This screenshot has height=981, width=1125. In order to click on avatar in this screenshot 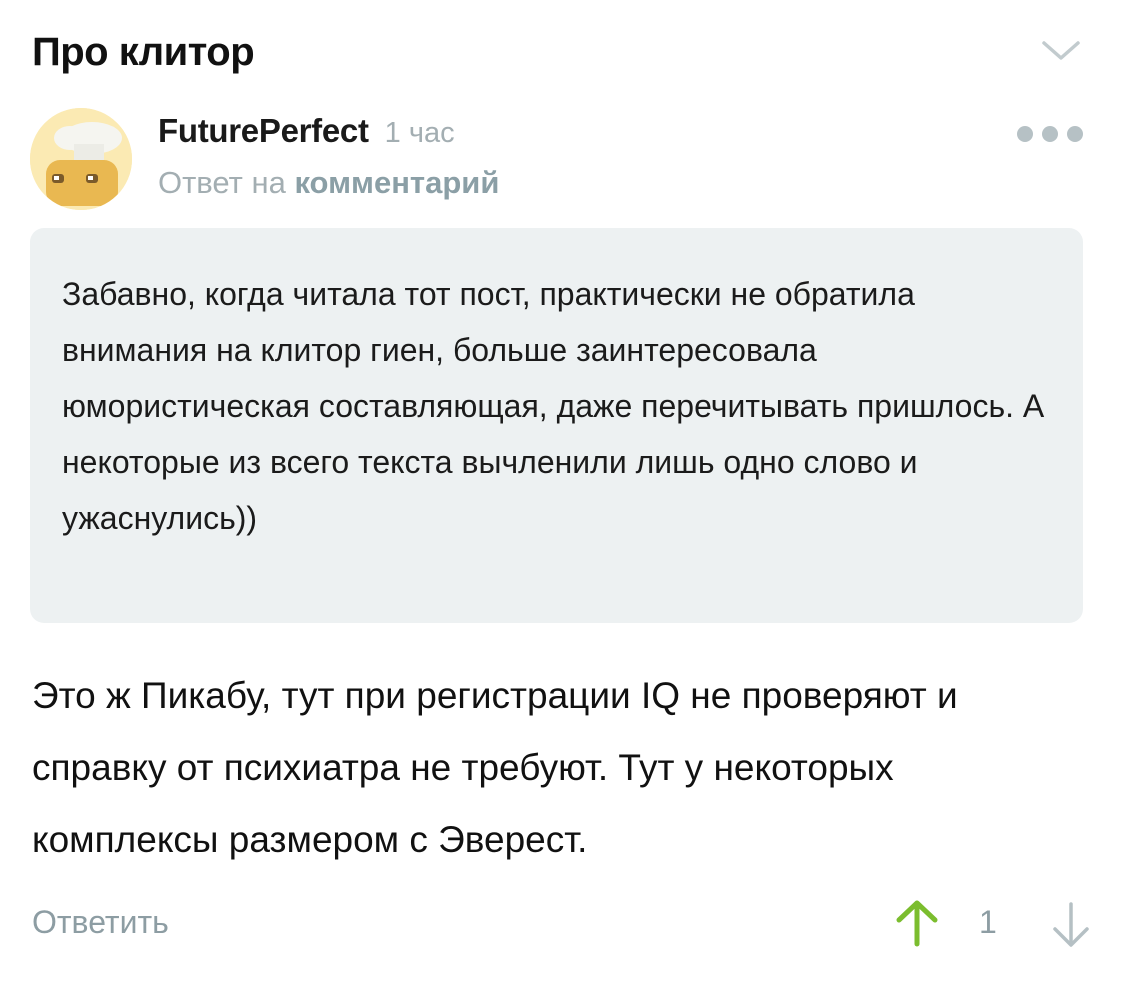, I will do `click(81, 159)`.